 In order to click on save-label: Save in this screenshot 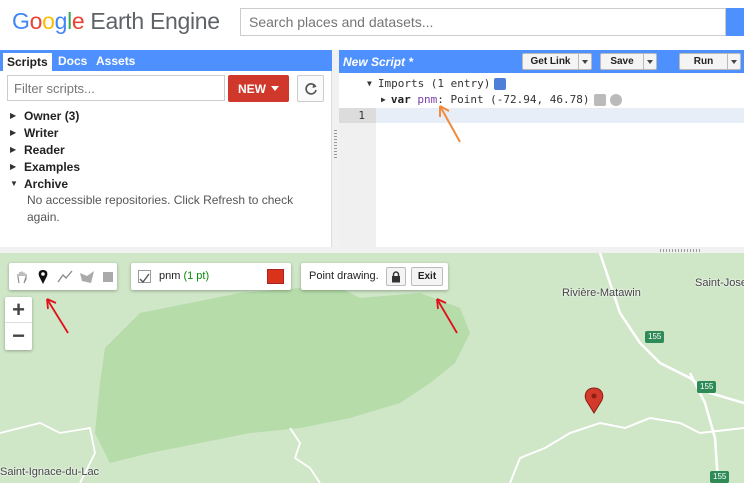, I will do `click(622, 61)`.